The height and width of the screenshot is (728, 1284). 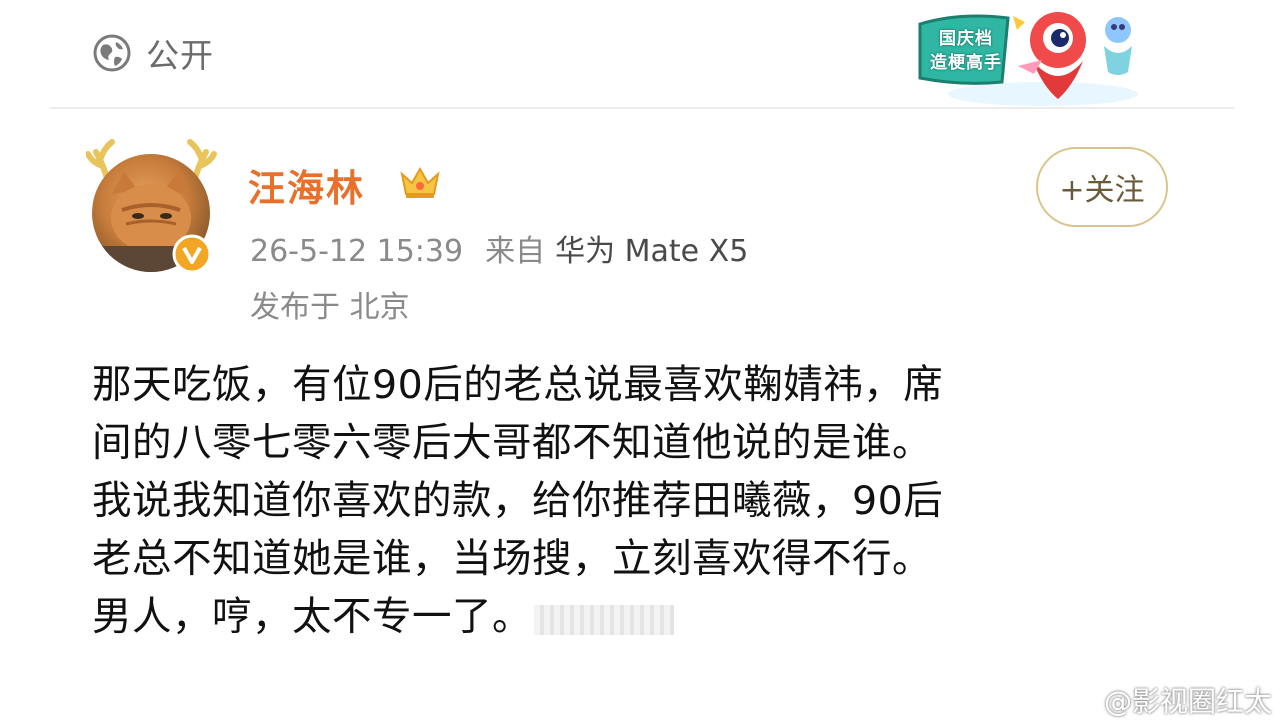 What do you see at coordinates (604, 619) in the screenshot?
I see `redaction-mask` at bounding box center [604, 619].